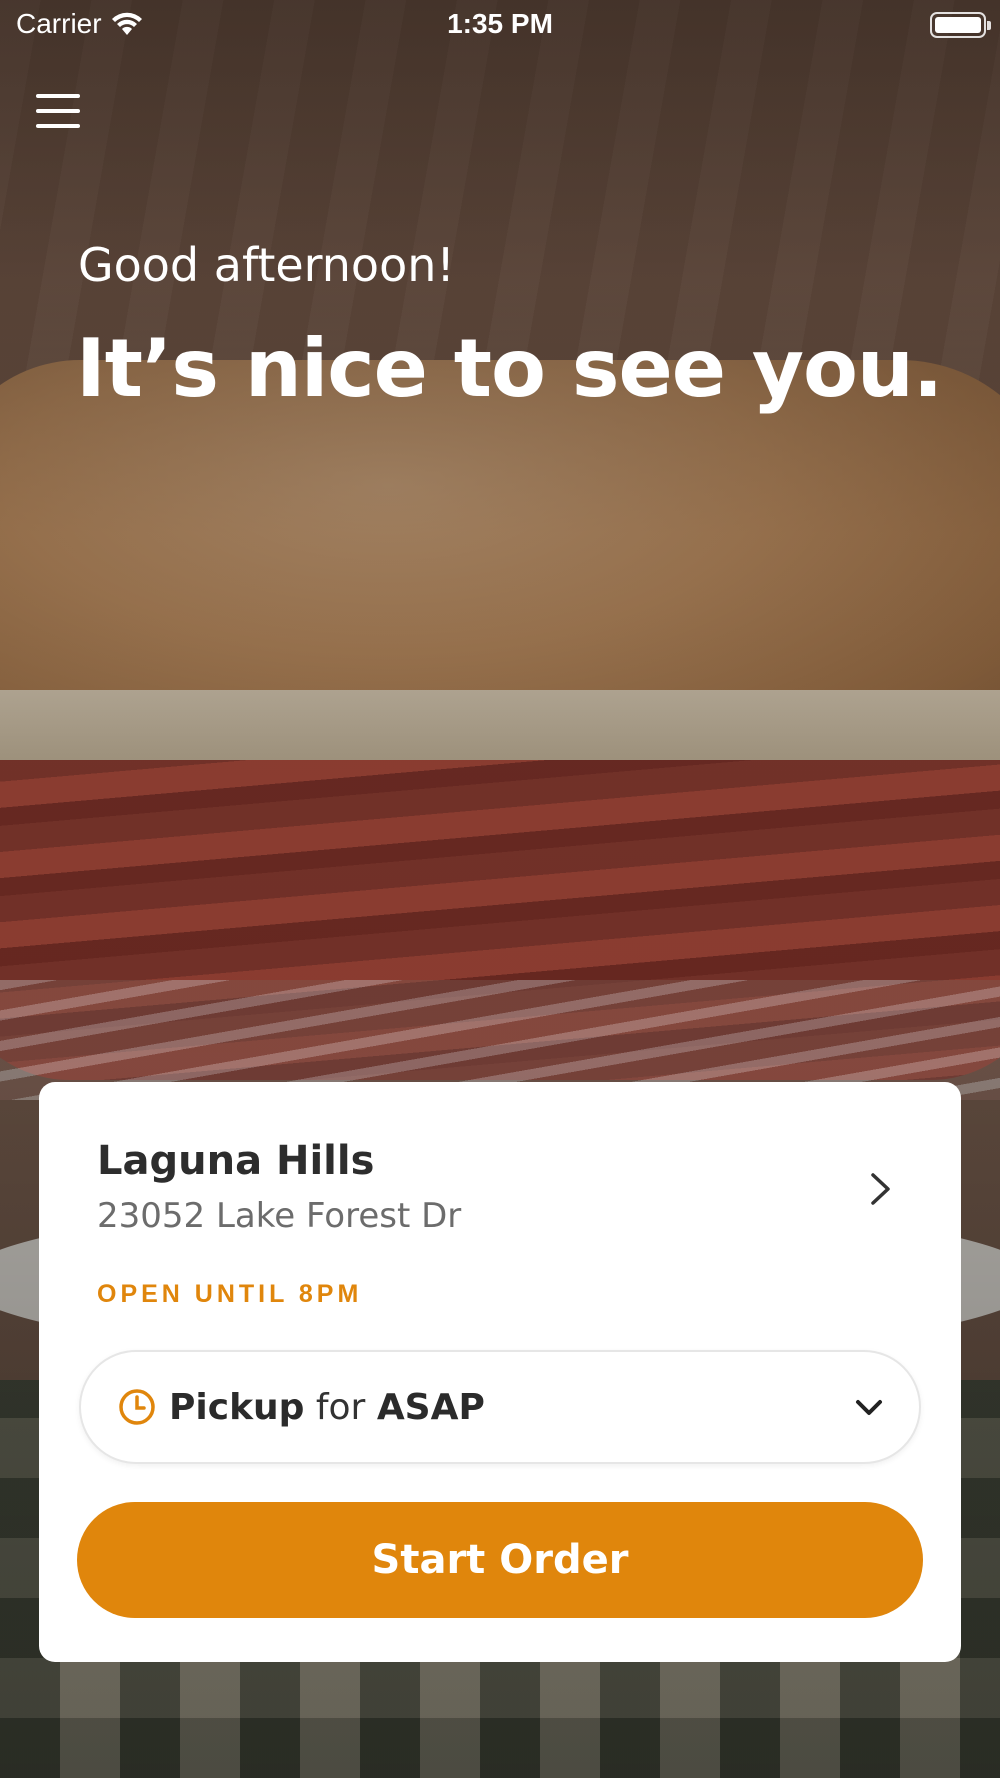  I want to click on order-mode-time: ASAP, so click(430, 1407).